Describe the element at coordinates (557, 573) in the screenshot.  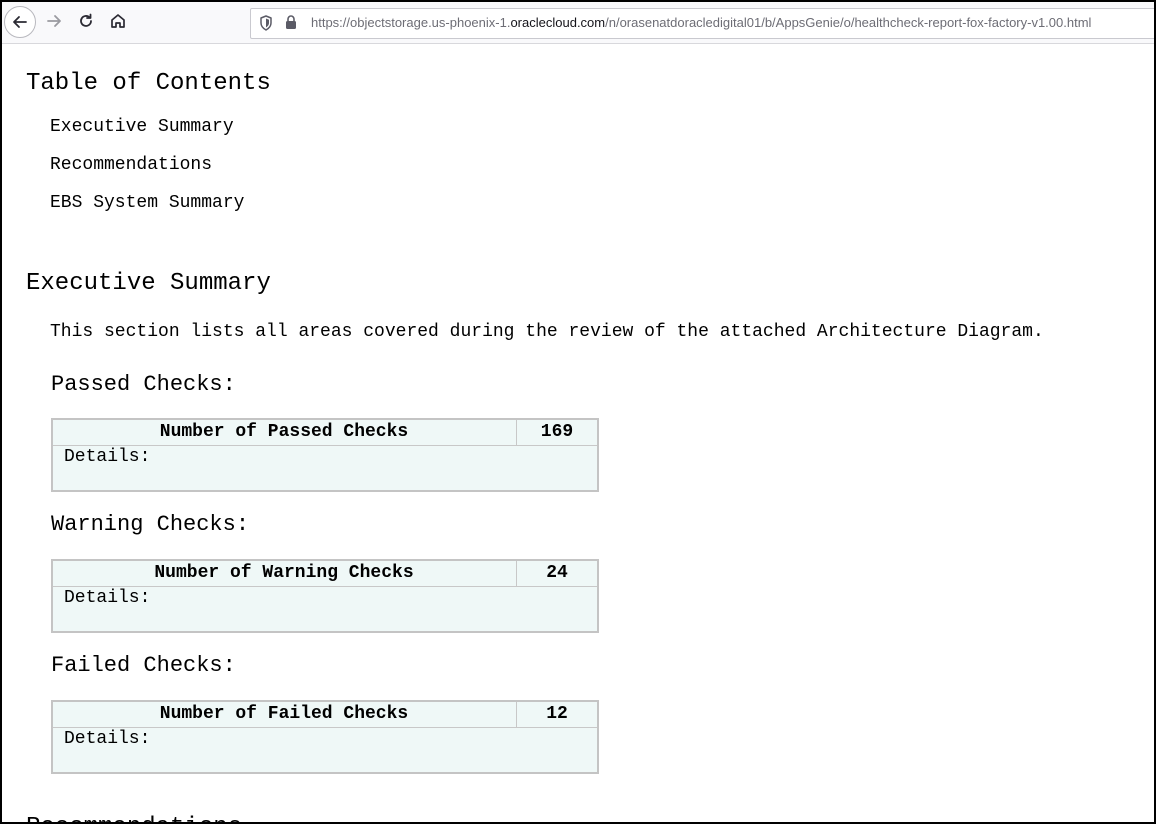
I see `warning-checks-count: 24` at that location.